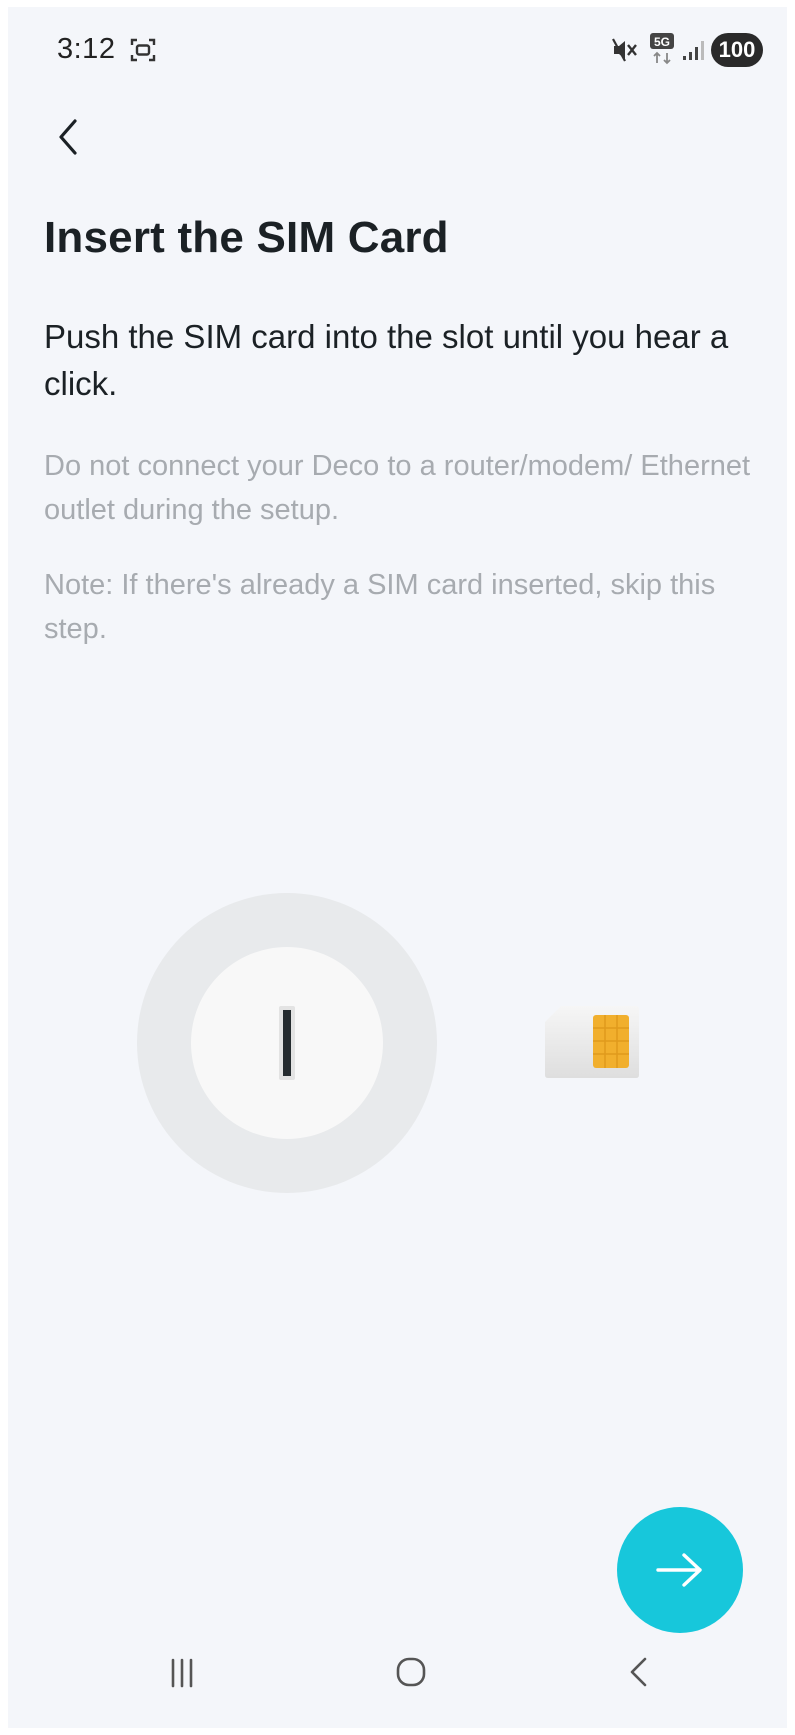  What do you see at coordinates (639, 1672) in the screenshot?
I see `back-icon` at bounding box center [639, 1672].